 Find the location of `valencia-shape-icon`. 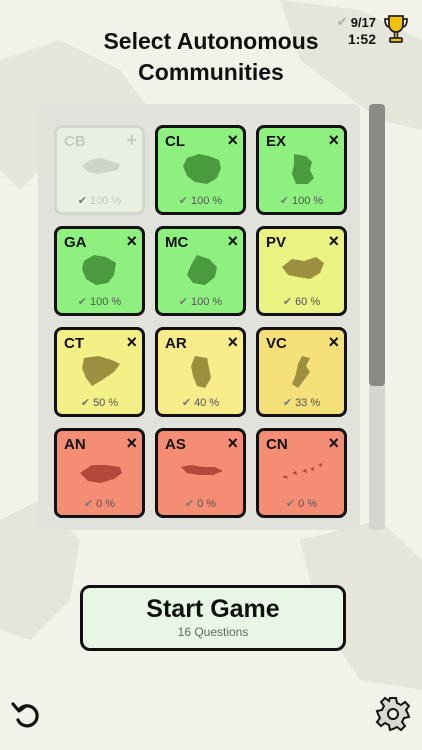

valencia-shape-icon is located at coordinates (301, 372).